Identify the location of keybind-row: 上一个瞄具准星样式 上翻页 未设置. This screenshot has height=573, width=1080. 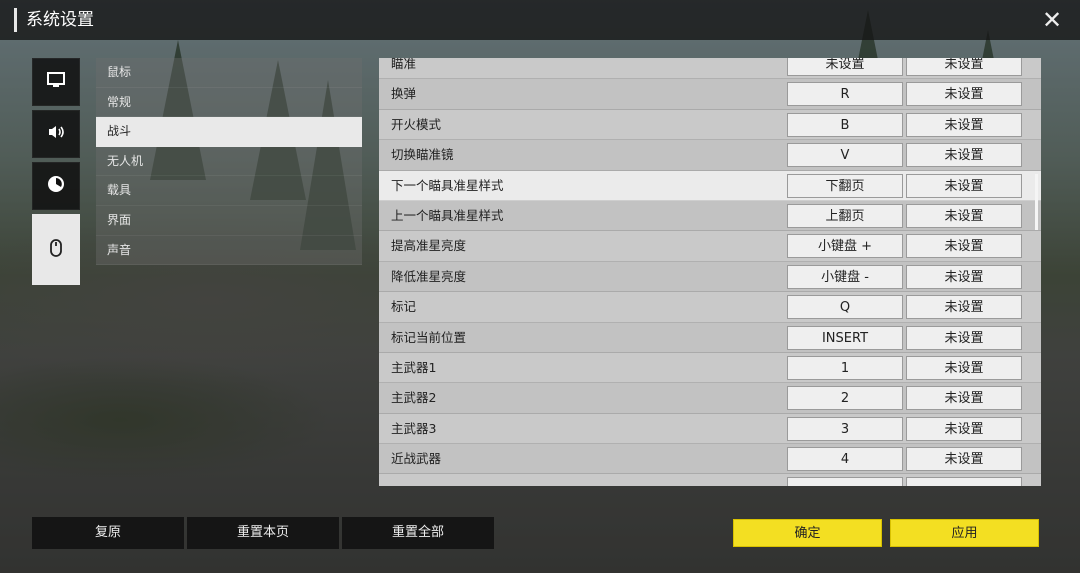
(710, 216).